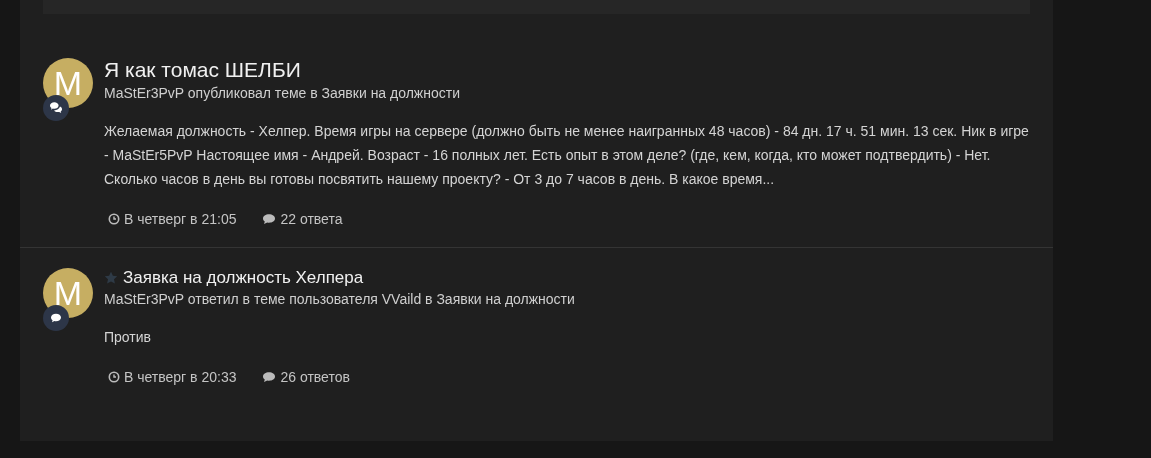 This screenshot has width=1151, height=458. What do you see at coordinates (128, 337) in the screenshot?
I see `post-excerpt: Против` at bounding box center [128, 337].